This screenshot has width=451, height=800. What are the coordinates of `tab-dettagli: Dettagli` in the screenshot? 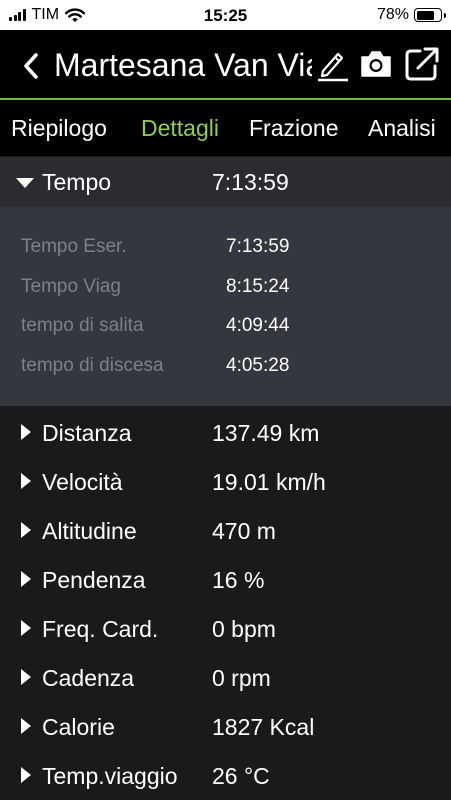 It's located at (180, 128).